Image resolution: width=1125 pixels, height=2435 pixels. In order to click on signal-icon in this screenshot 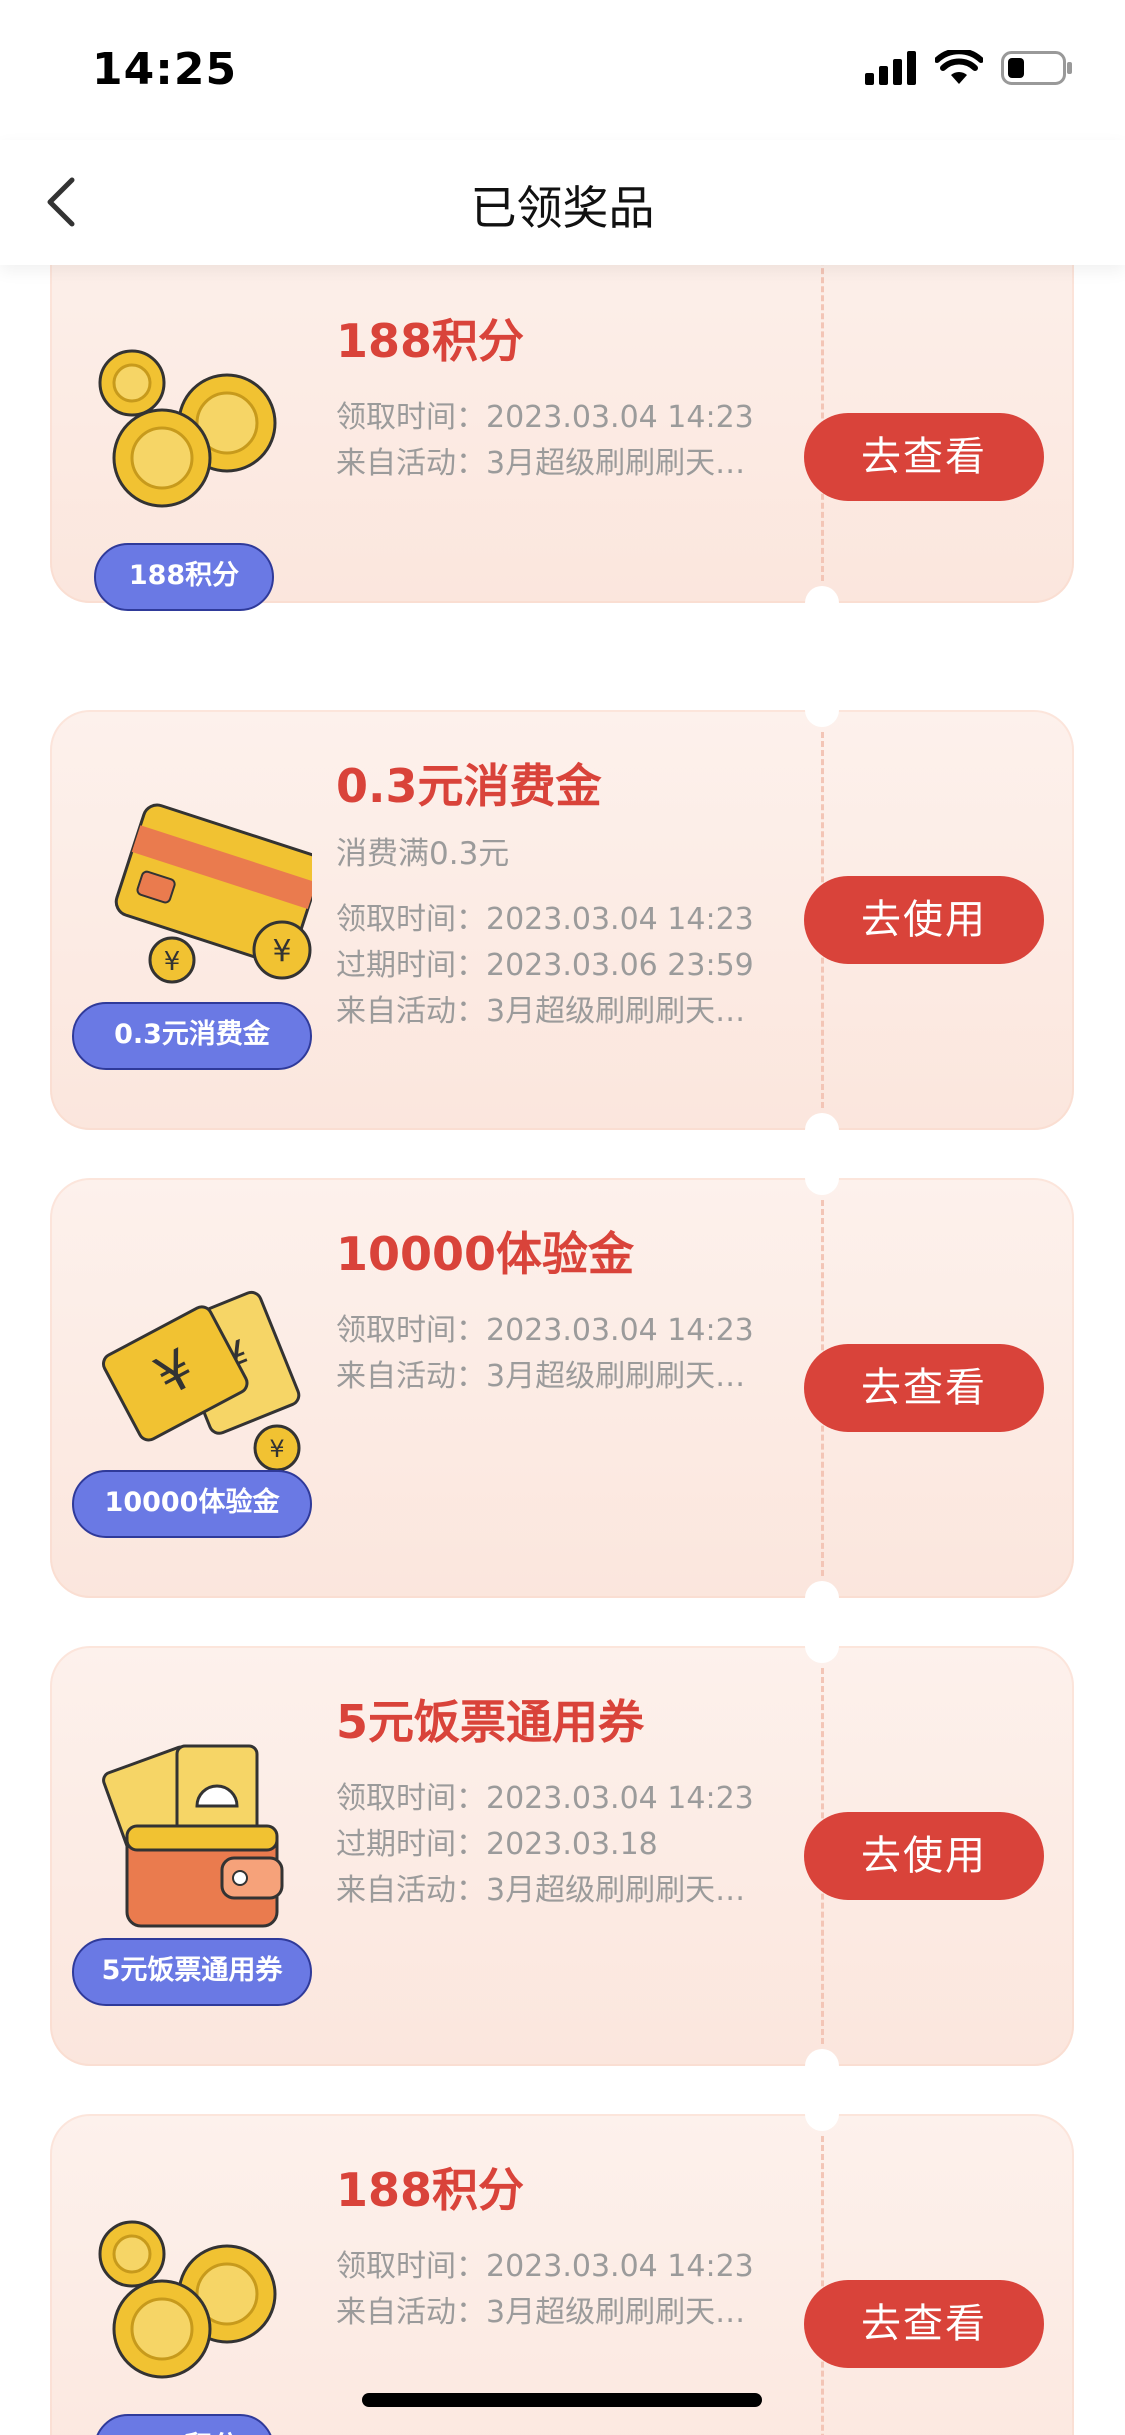, I will do `click(890, 68)`.